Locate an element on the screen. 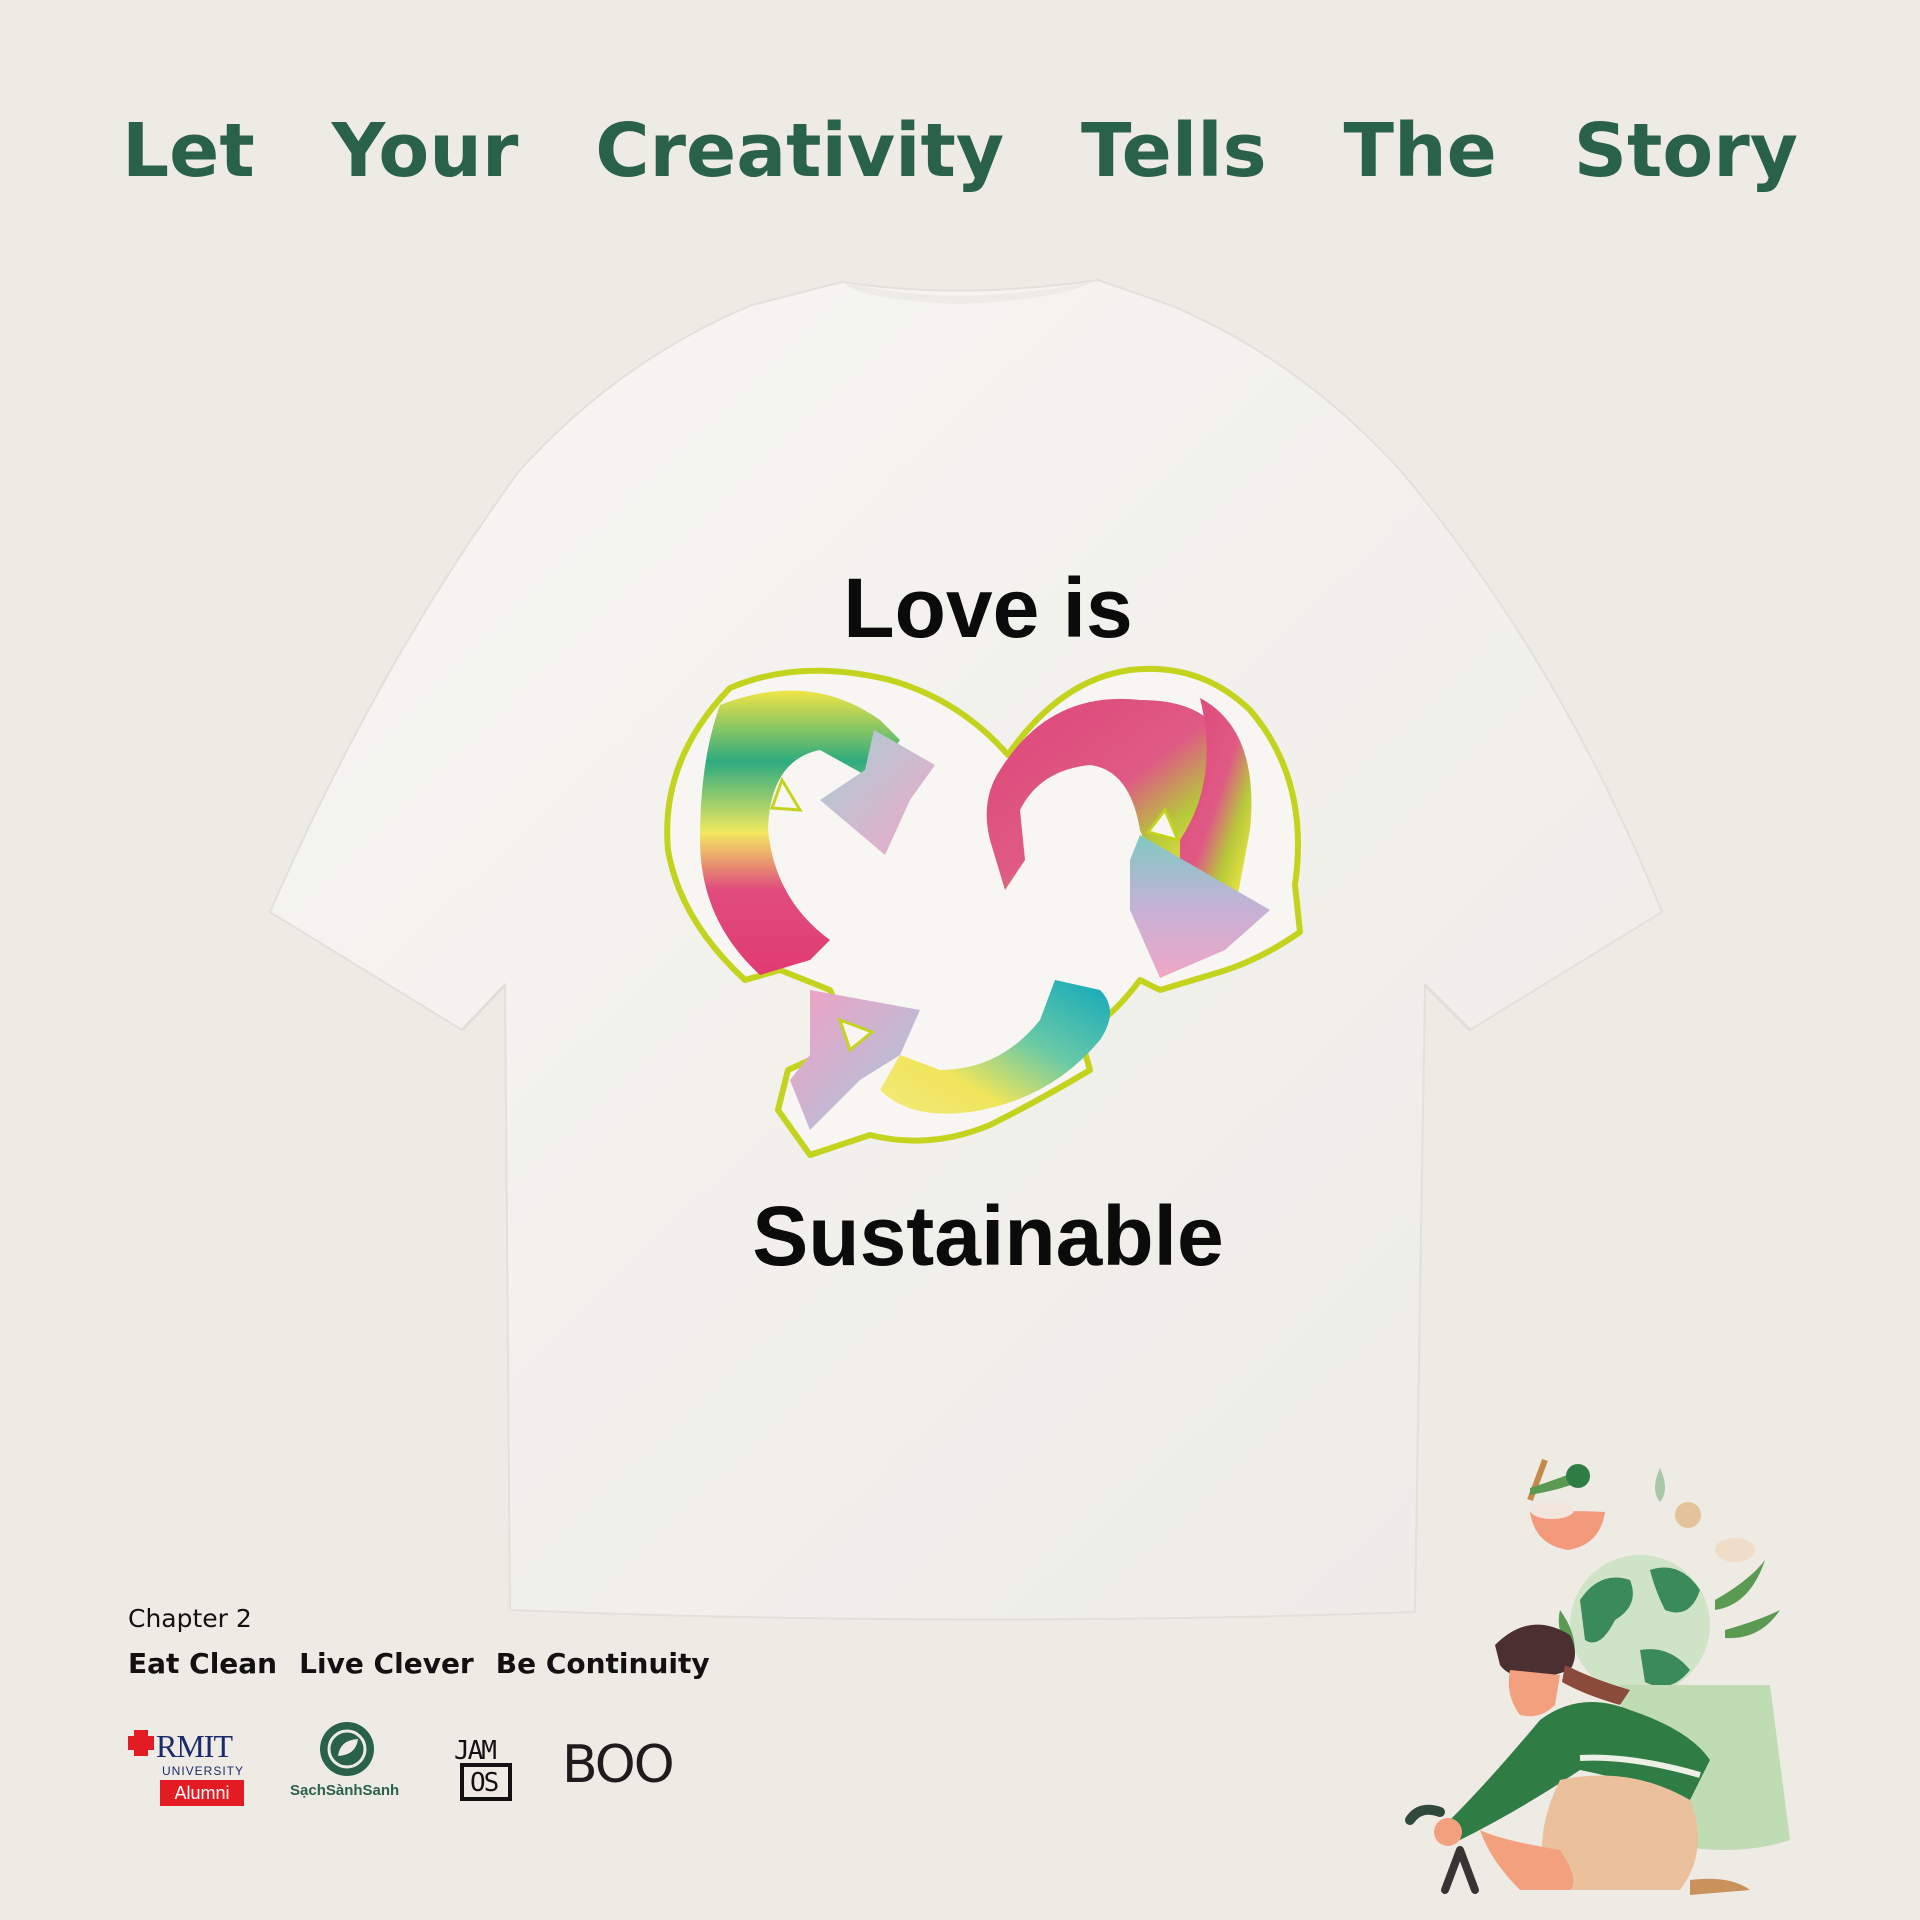  tagline-be-continuity: Be Continuity is located at coordinates (602, 1663).